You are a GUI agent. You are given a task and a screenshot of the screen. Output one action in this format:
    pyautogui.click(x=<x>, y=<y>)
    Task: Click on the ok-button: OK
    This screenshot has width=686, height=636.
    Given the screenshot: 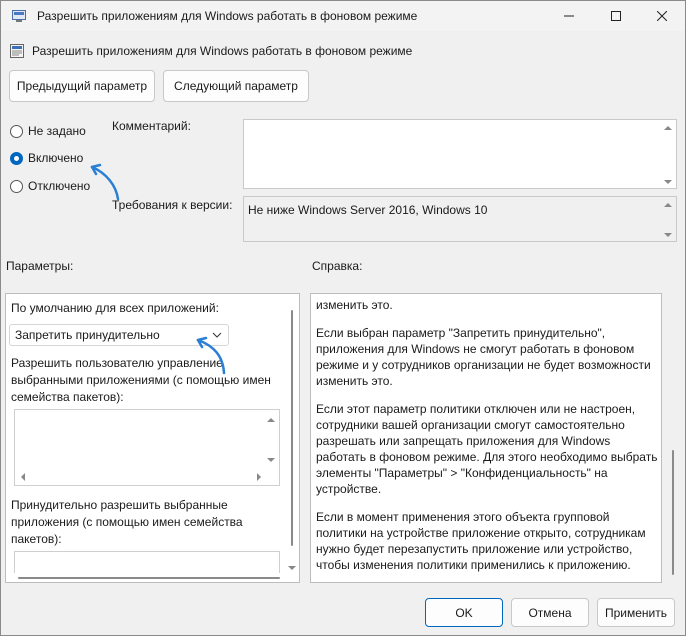 What is the action you would take?
    pyautogui.click(x=464, y=612)
    